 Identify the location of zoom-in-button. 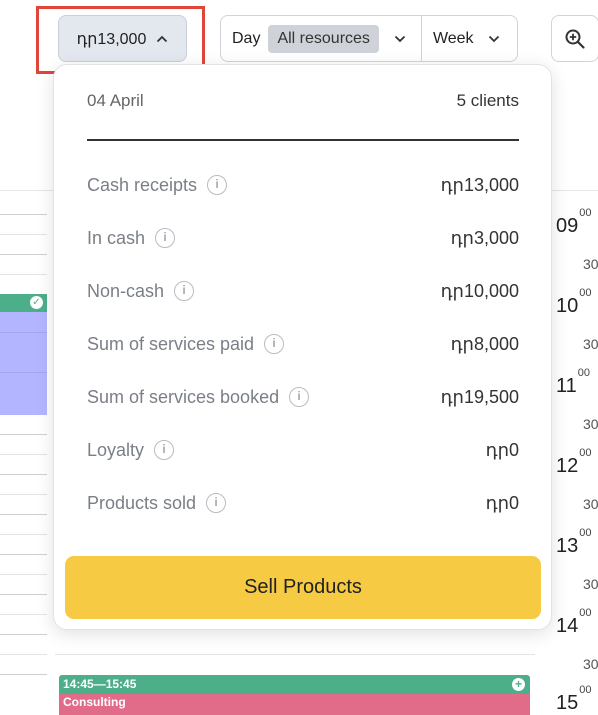
(574, 38).